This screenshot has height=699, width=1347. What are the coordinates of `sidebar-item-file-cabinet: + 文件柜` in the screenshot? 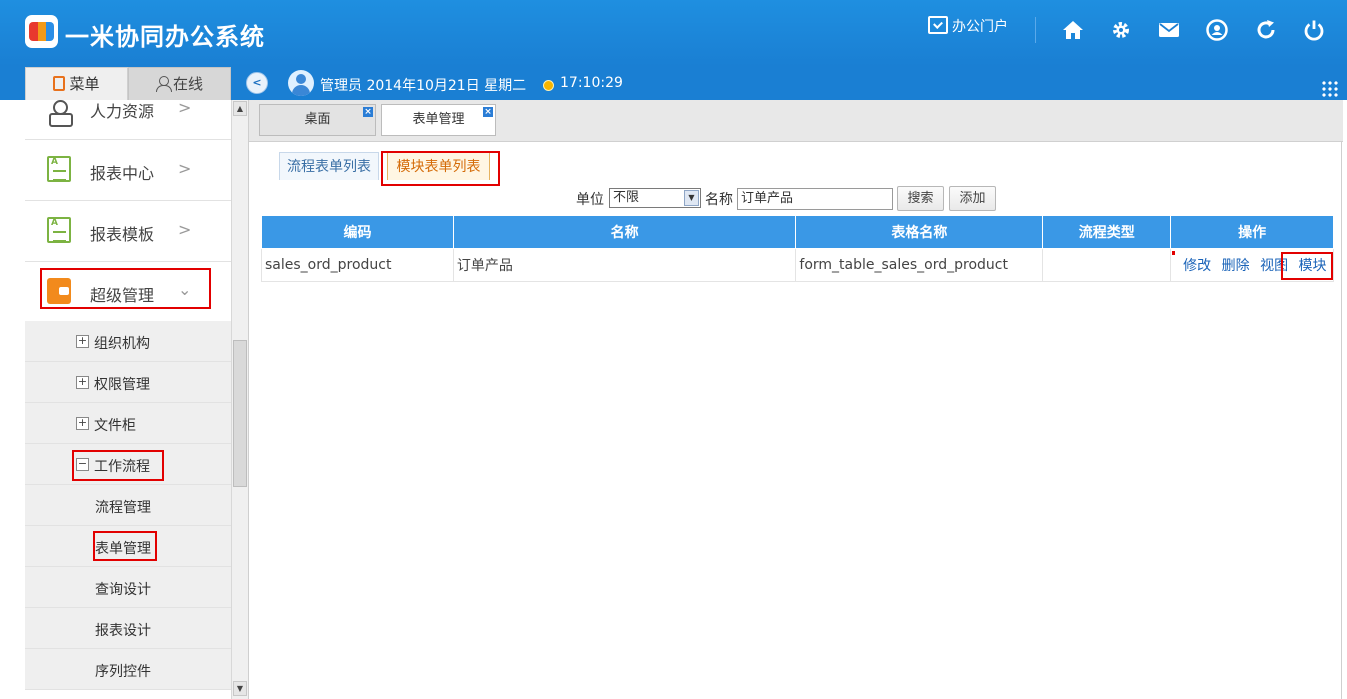 It's located at (128, 423).